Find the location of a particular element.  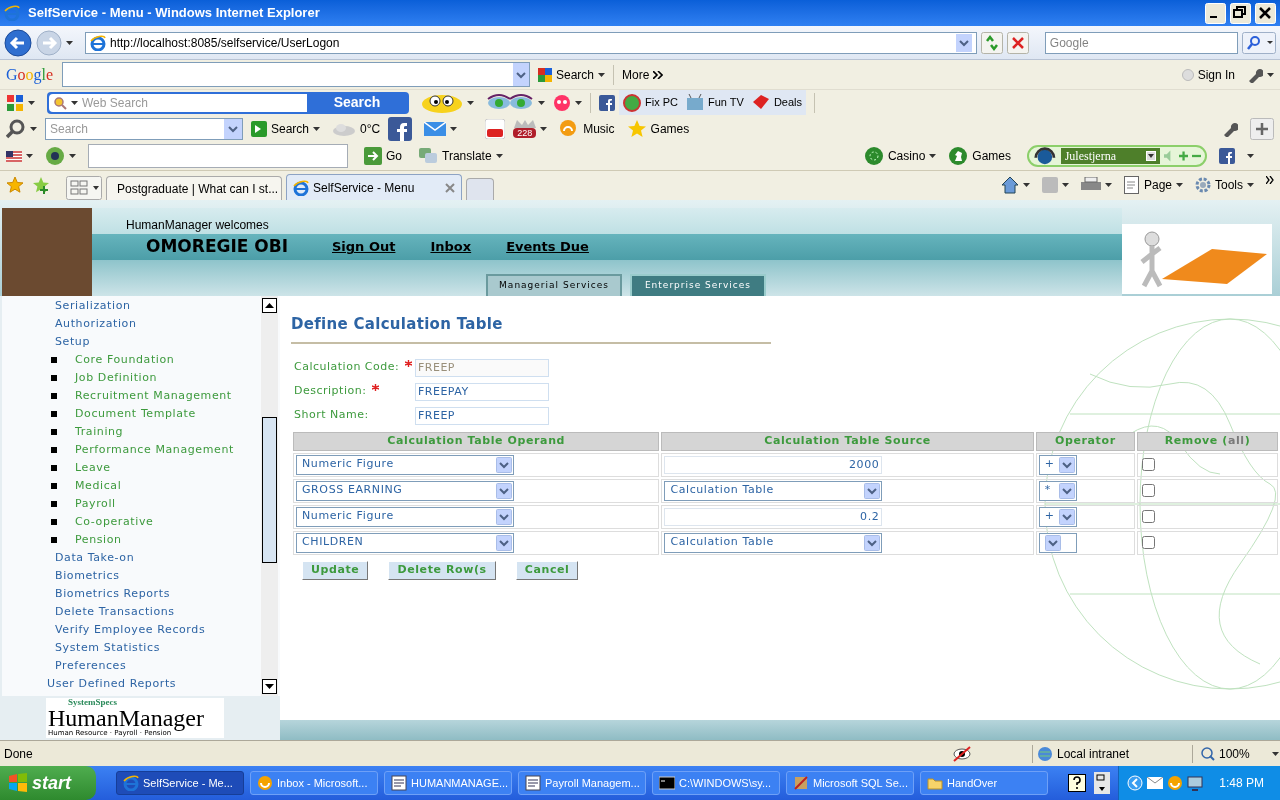

menu-link: Delete Transactions is located at coordinates (131, 612).